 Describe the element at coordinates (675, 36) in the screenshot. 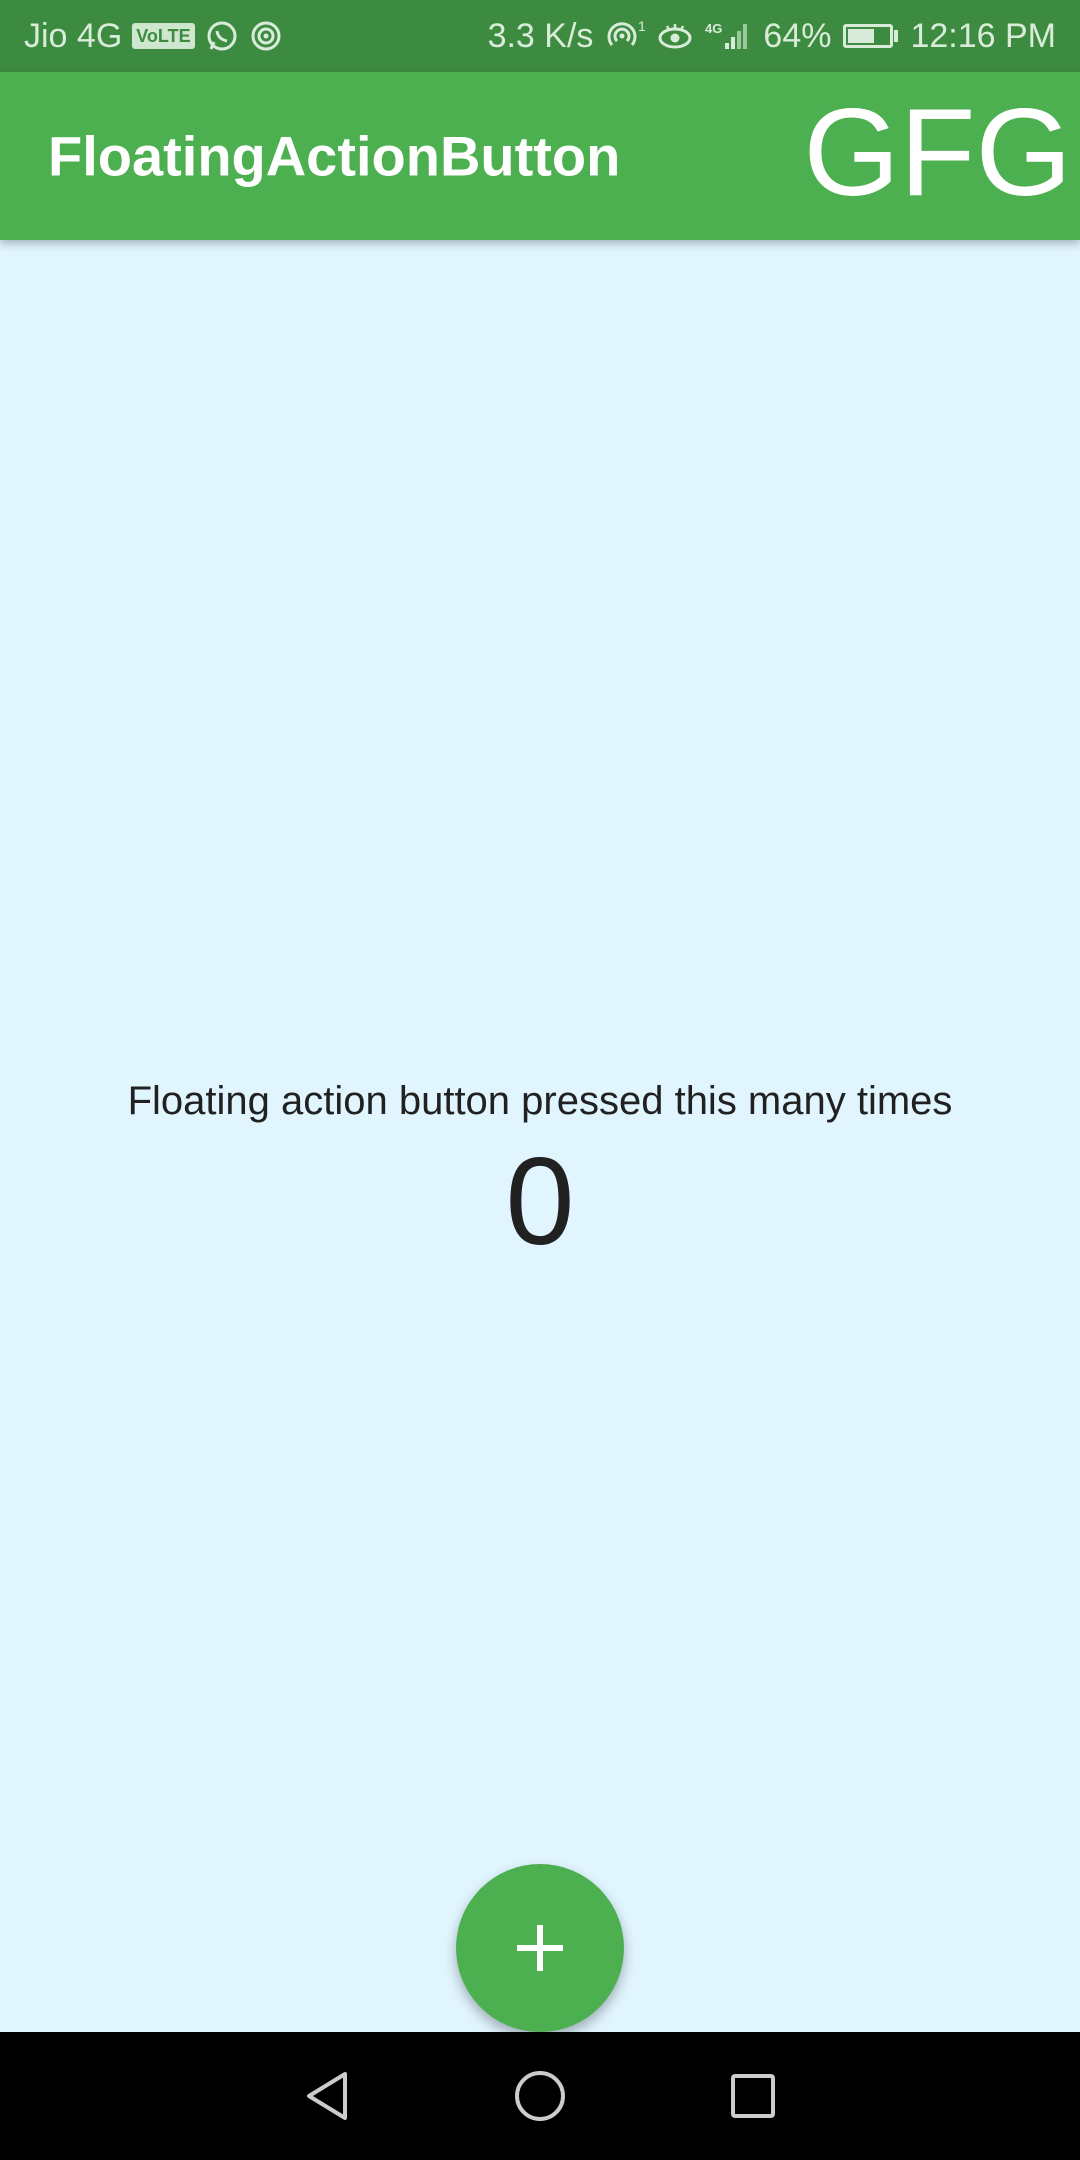

I see `eye-icon` at that location.